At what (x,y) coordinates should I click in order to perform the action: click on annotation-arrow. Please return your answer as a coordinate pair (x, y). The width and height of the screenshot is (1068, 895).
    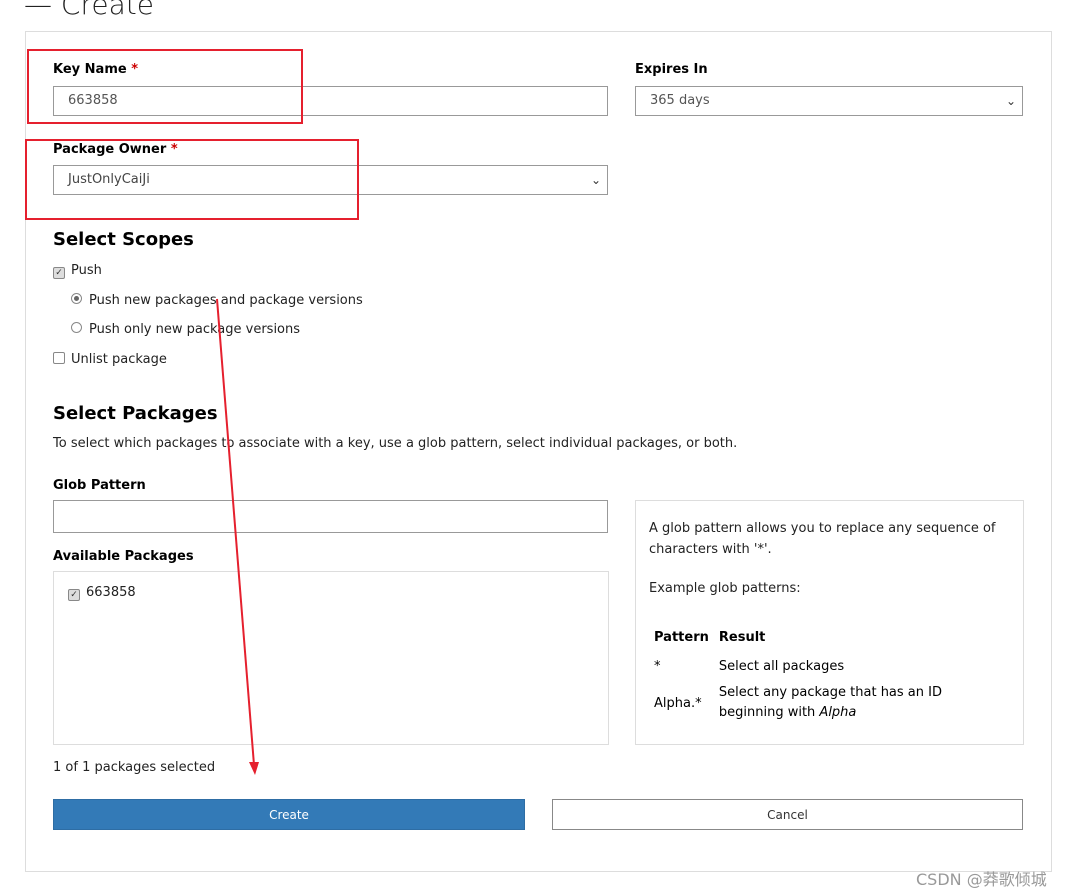
    Looking at the image, I should click on (237, 536).